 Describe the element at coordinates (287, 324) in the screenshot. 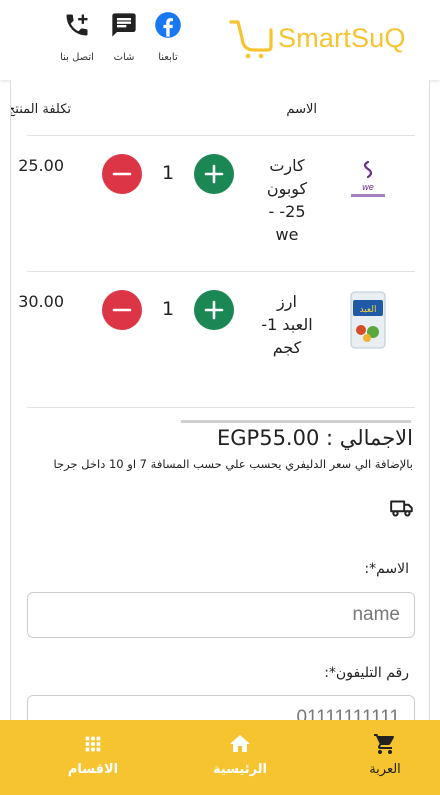

I see `product-name: ارز العبد 1- كجم` at that location.